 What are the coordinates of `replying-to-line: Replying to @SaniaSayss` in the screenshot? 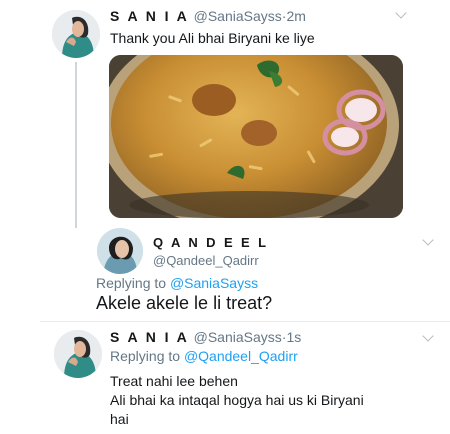 It's located at (177, 283).